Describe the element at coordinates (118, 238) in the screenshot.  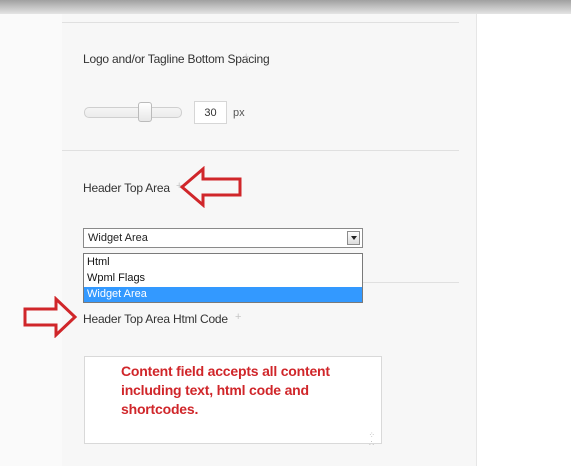
I see `select-value: Widget Area` at that location.